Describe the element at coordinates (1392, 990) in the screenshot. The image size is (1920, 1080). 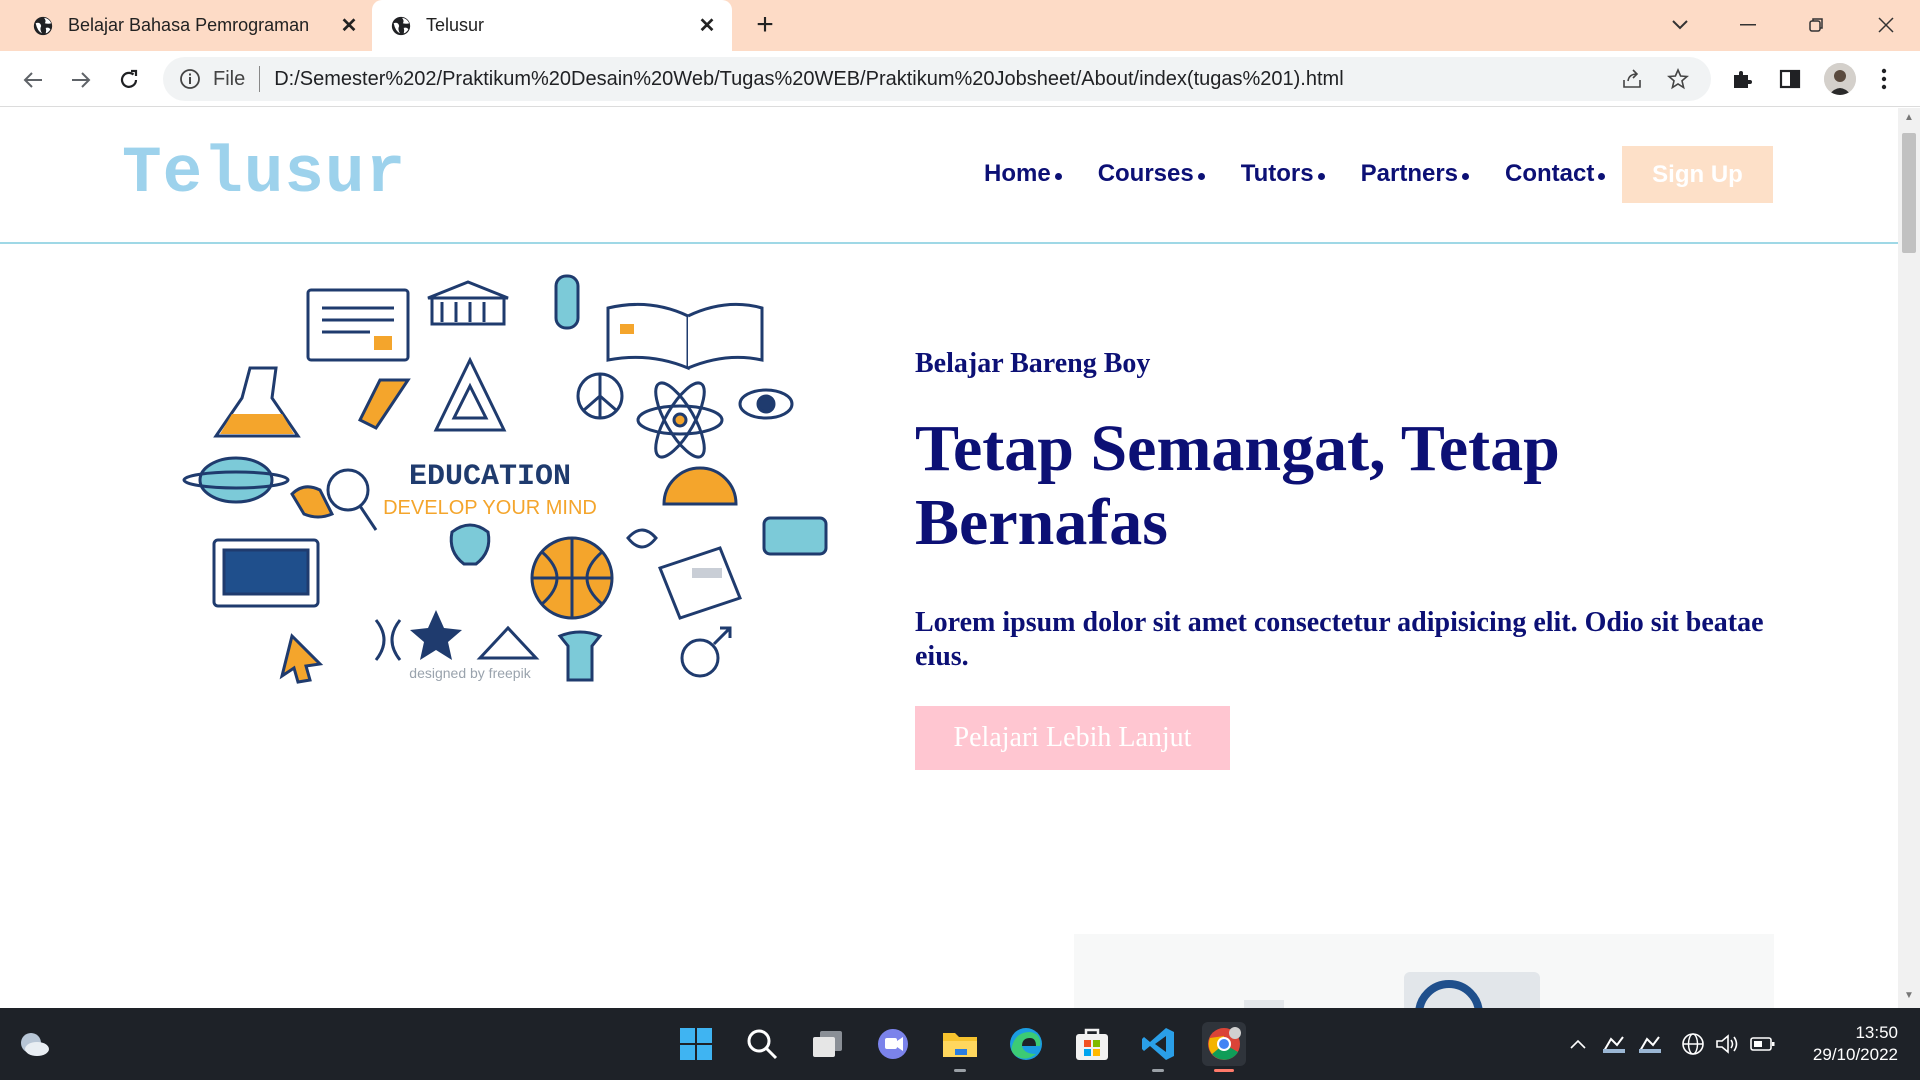
I see `preview-graphic` at that location.